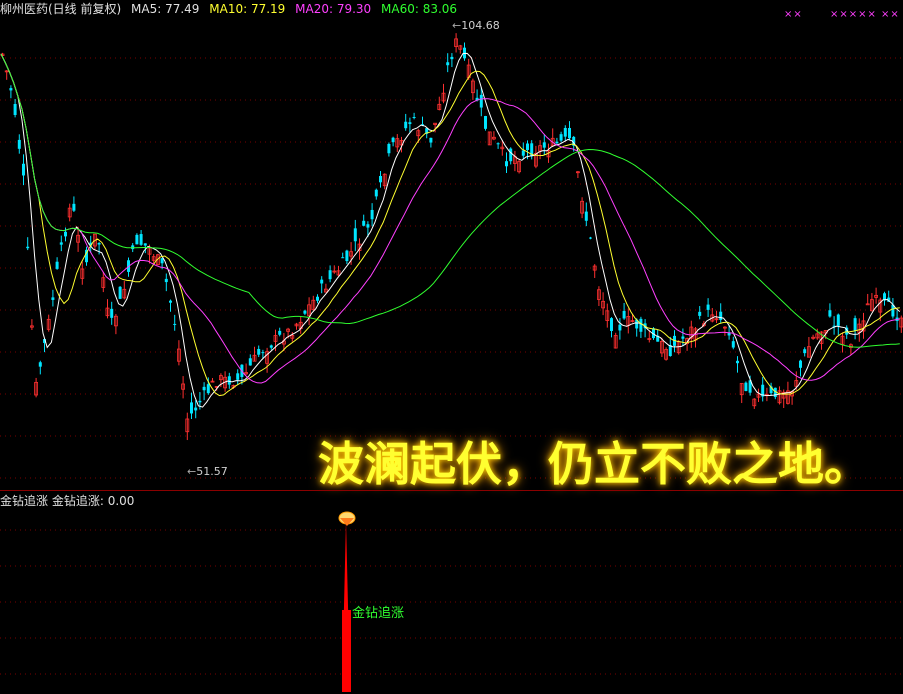  I want to click on stock-title: 柳州医药(日线 前复权), so click(61, 9).